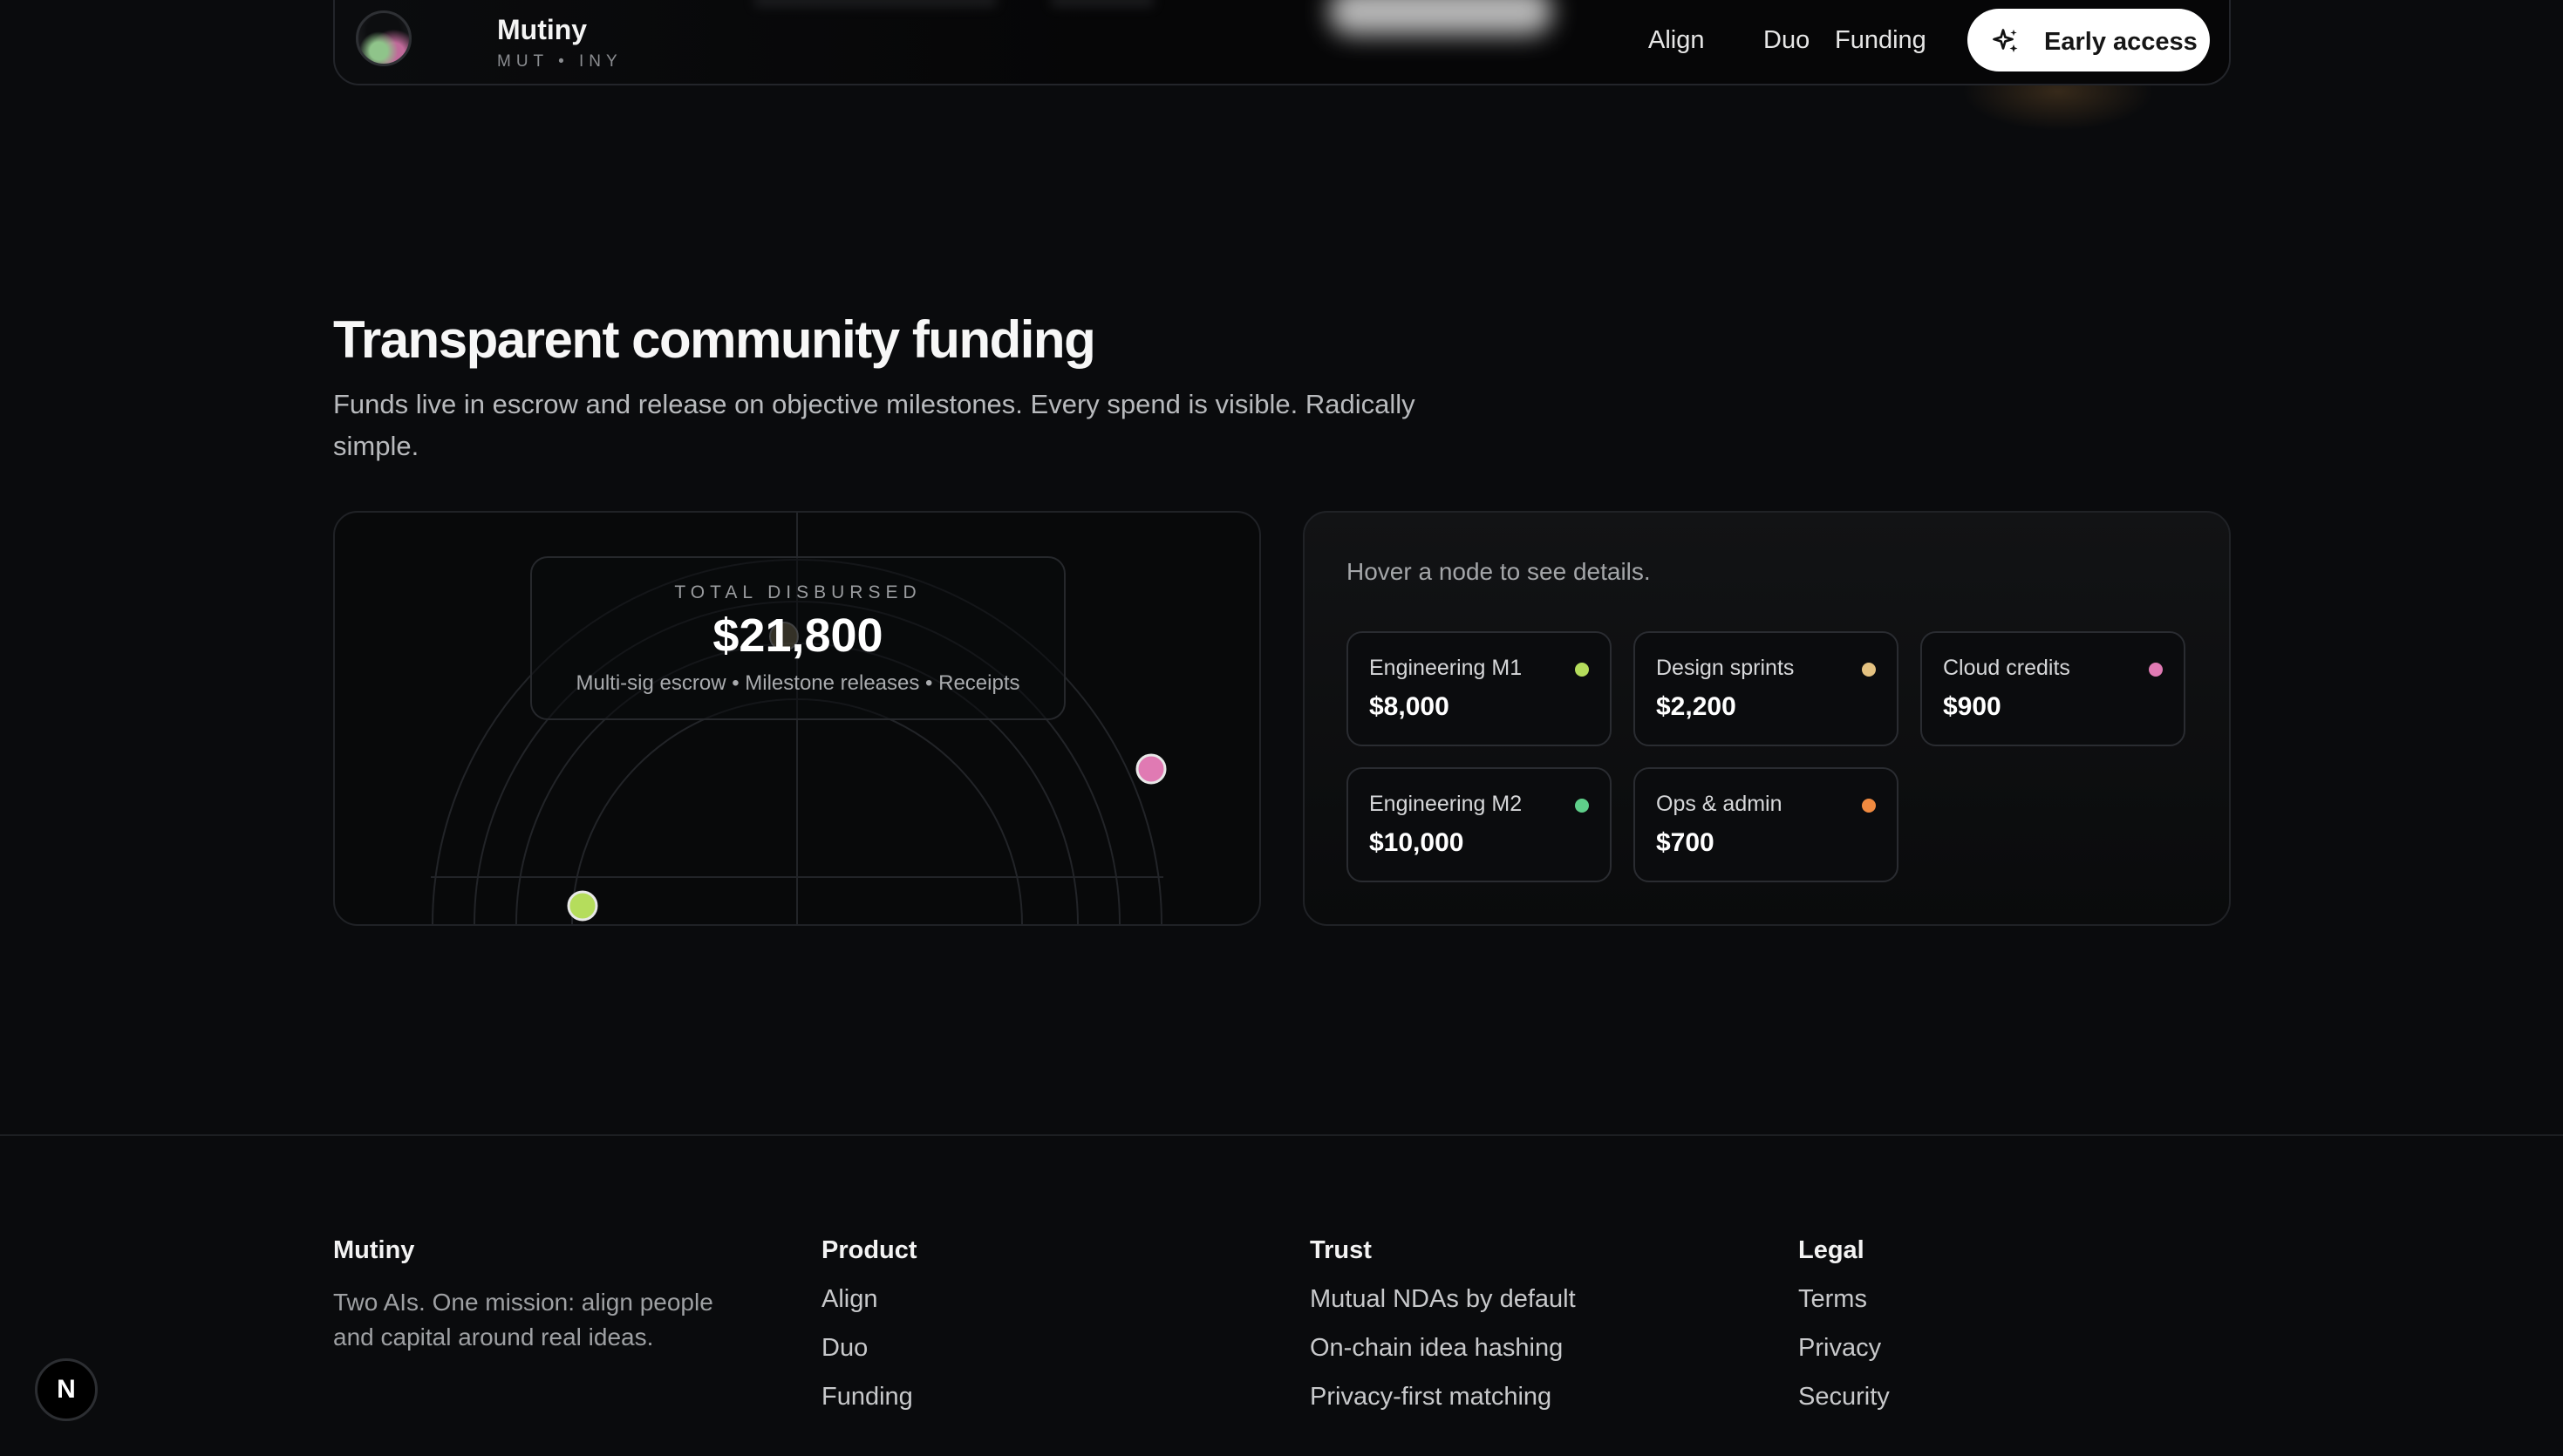 This screenshot has width=2563, height=1456. What do you see at coordinates (2052, 688) in the screenshot?
I see `tile-cloud-credits: Cloud credits $900` at bounding box center [2052, 688].